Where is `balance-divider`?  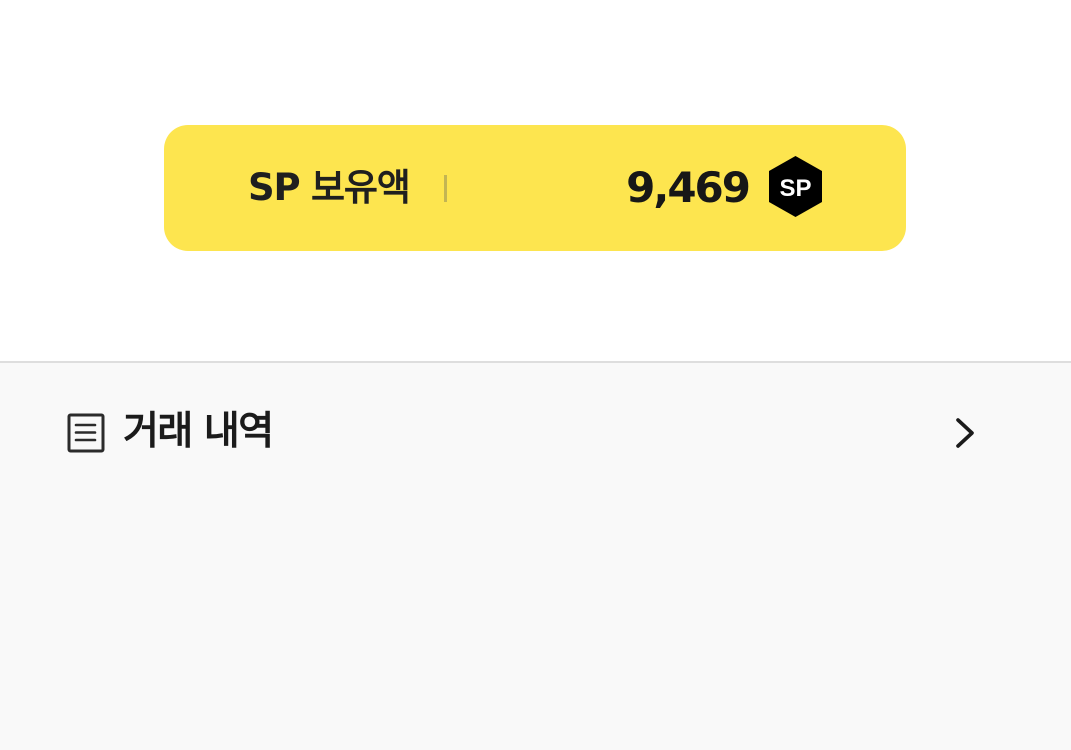
balance-divider is located at coordinates (445, 188).